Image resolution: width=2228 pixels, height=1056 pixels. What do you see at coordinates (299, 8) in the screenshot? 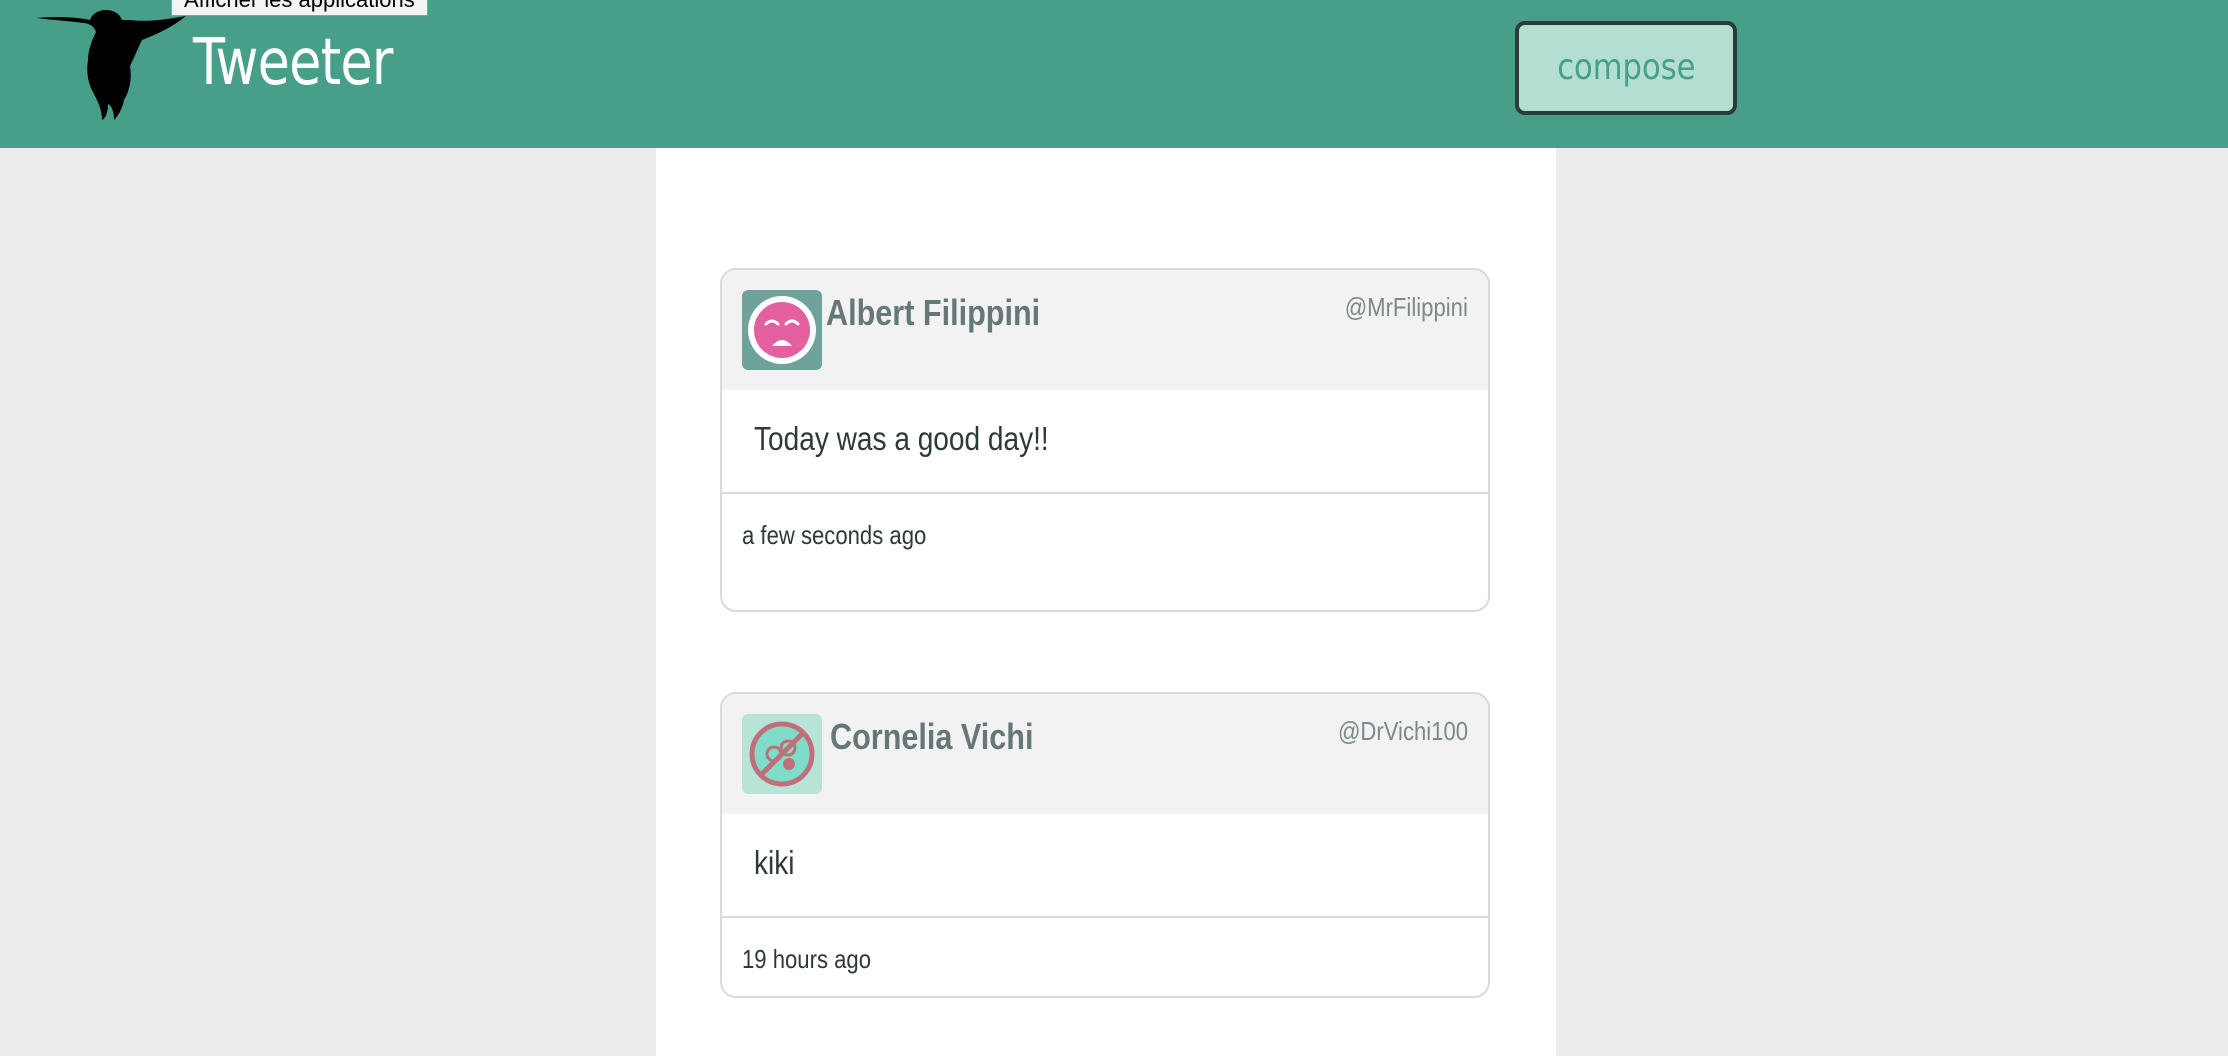
I see `tooltip: Afficher les applications` at bounding box center [299, 8].